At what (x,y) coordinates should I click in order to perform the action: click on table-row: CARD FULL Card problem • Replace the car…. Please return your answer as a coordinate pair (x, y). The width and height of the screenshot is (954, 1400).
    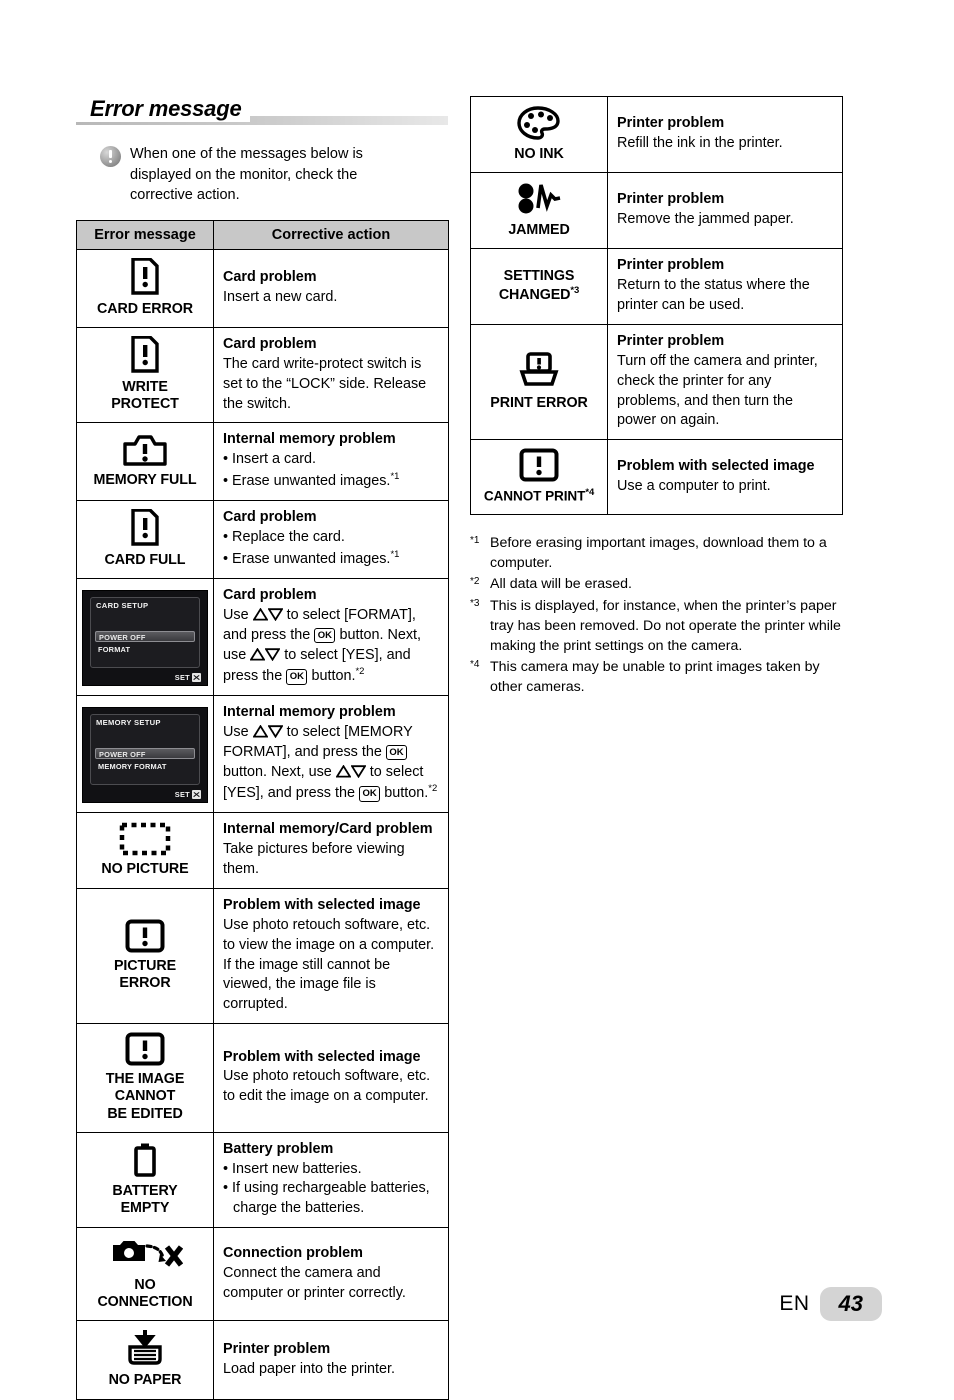
    Looking at the image, I should click on (262, 539).